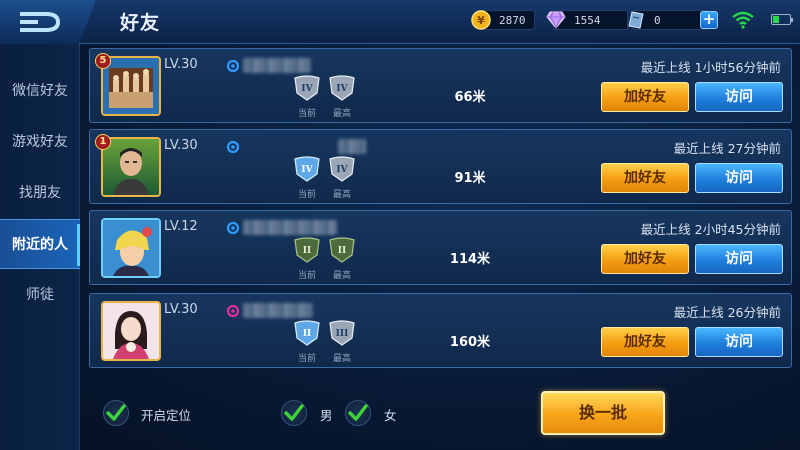 This screenshot has height=450, width=800. Describe the element at coordinates (710, 67) in the screenshot. I see `last-online: 最近上线 1小时56分钟前` at that location.